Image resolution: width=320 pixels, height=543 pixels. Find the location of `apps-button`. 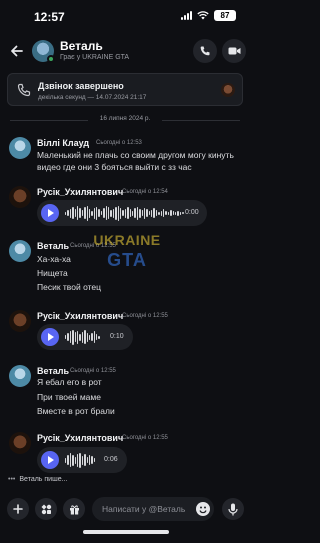

apps-button is located at coordinates (46, 509).